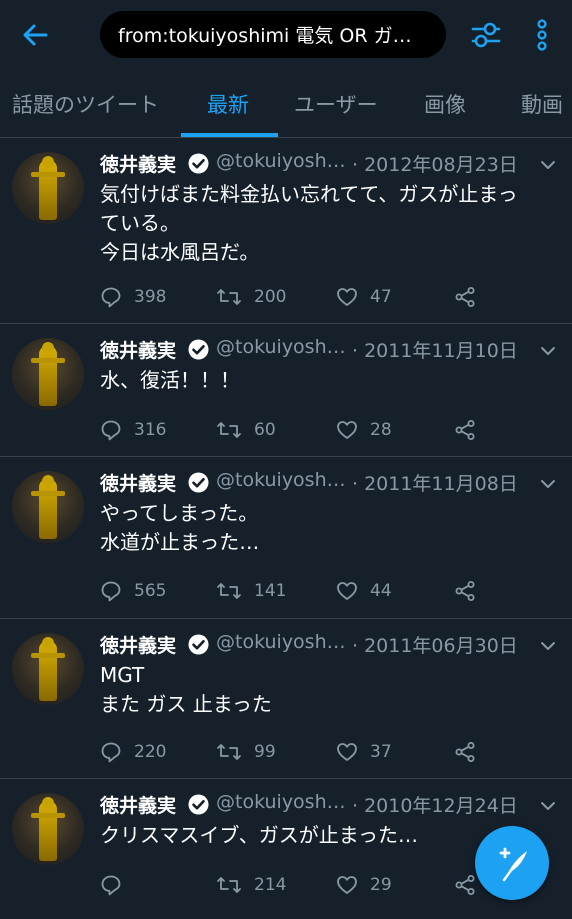 The height and width of the screenshot is (919, 572). I want to click on active-tab-indicator, so click(229, 135).